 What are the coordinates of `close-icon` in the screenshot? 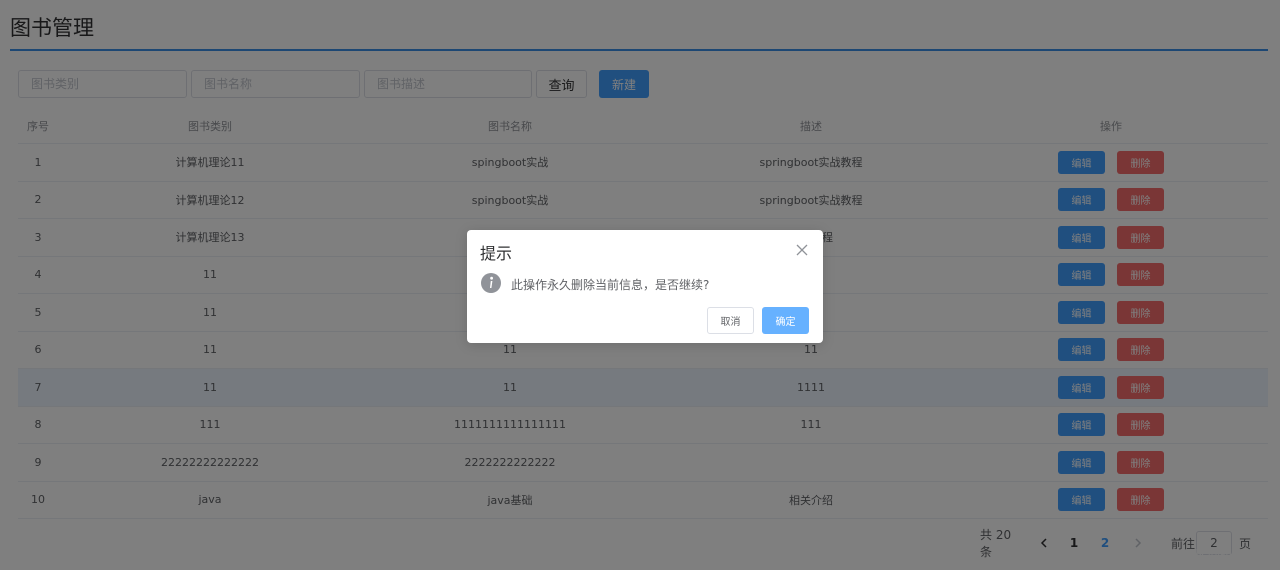 It's located at (802, 249).